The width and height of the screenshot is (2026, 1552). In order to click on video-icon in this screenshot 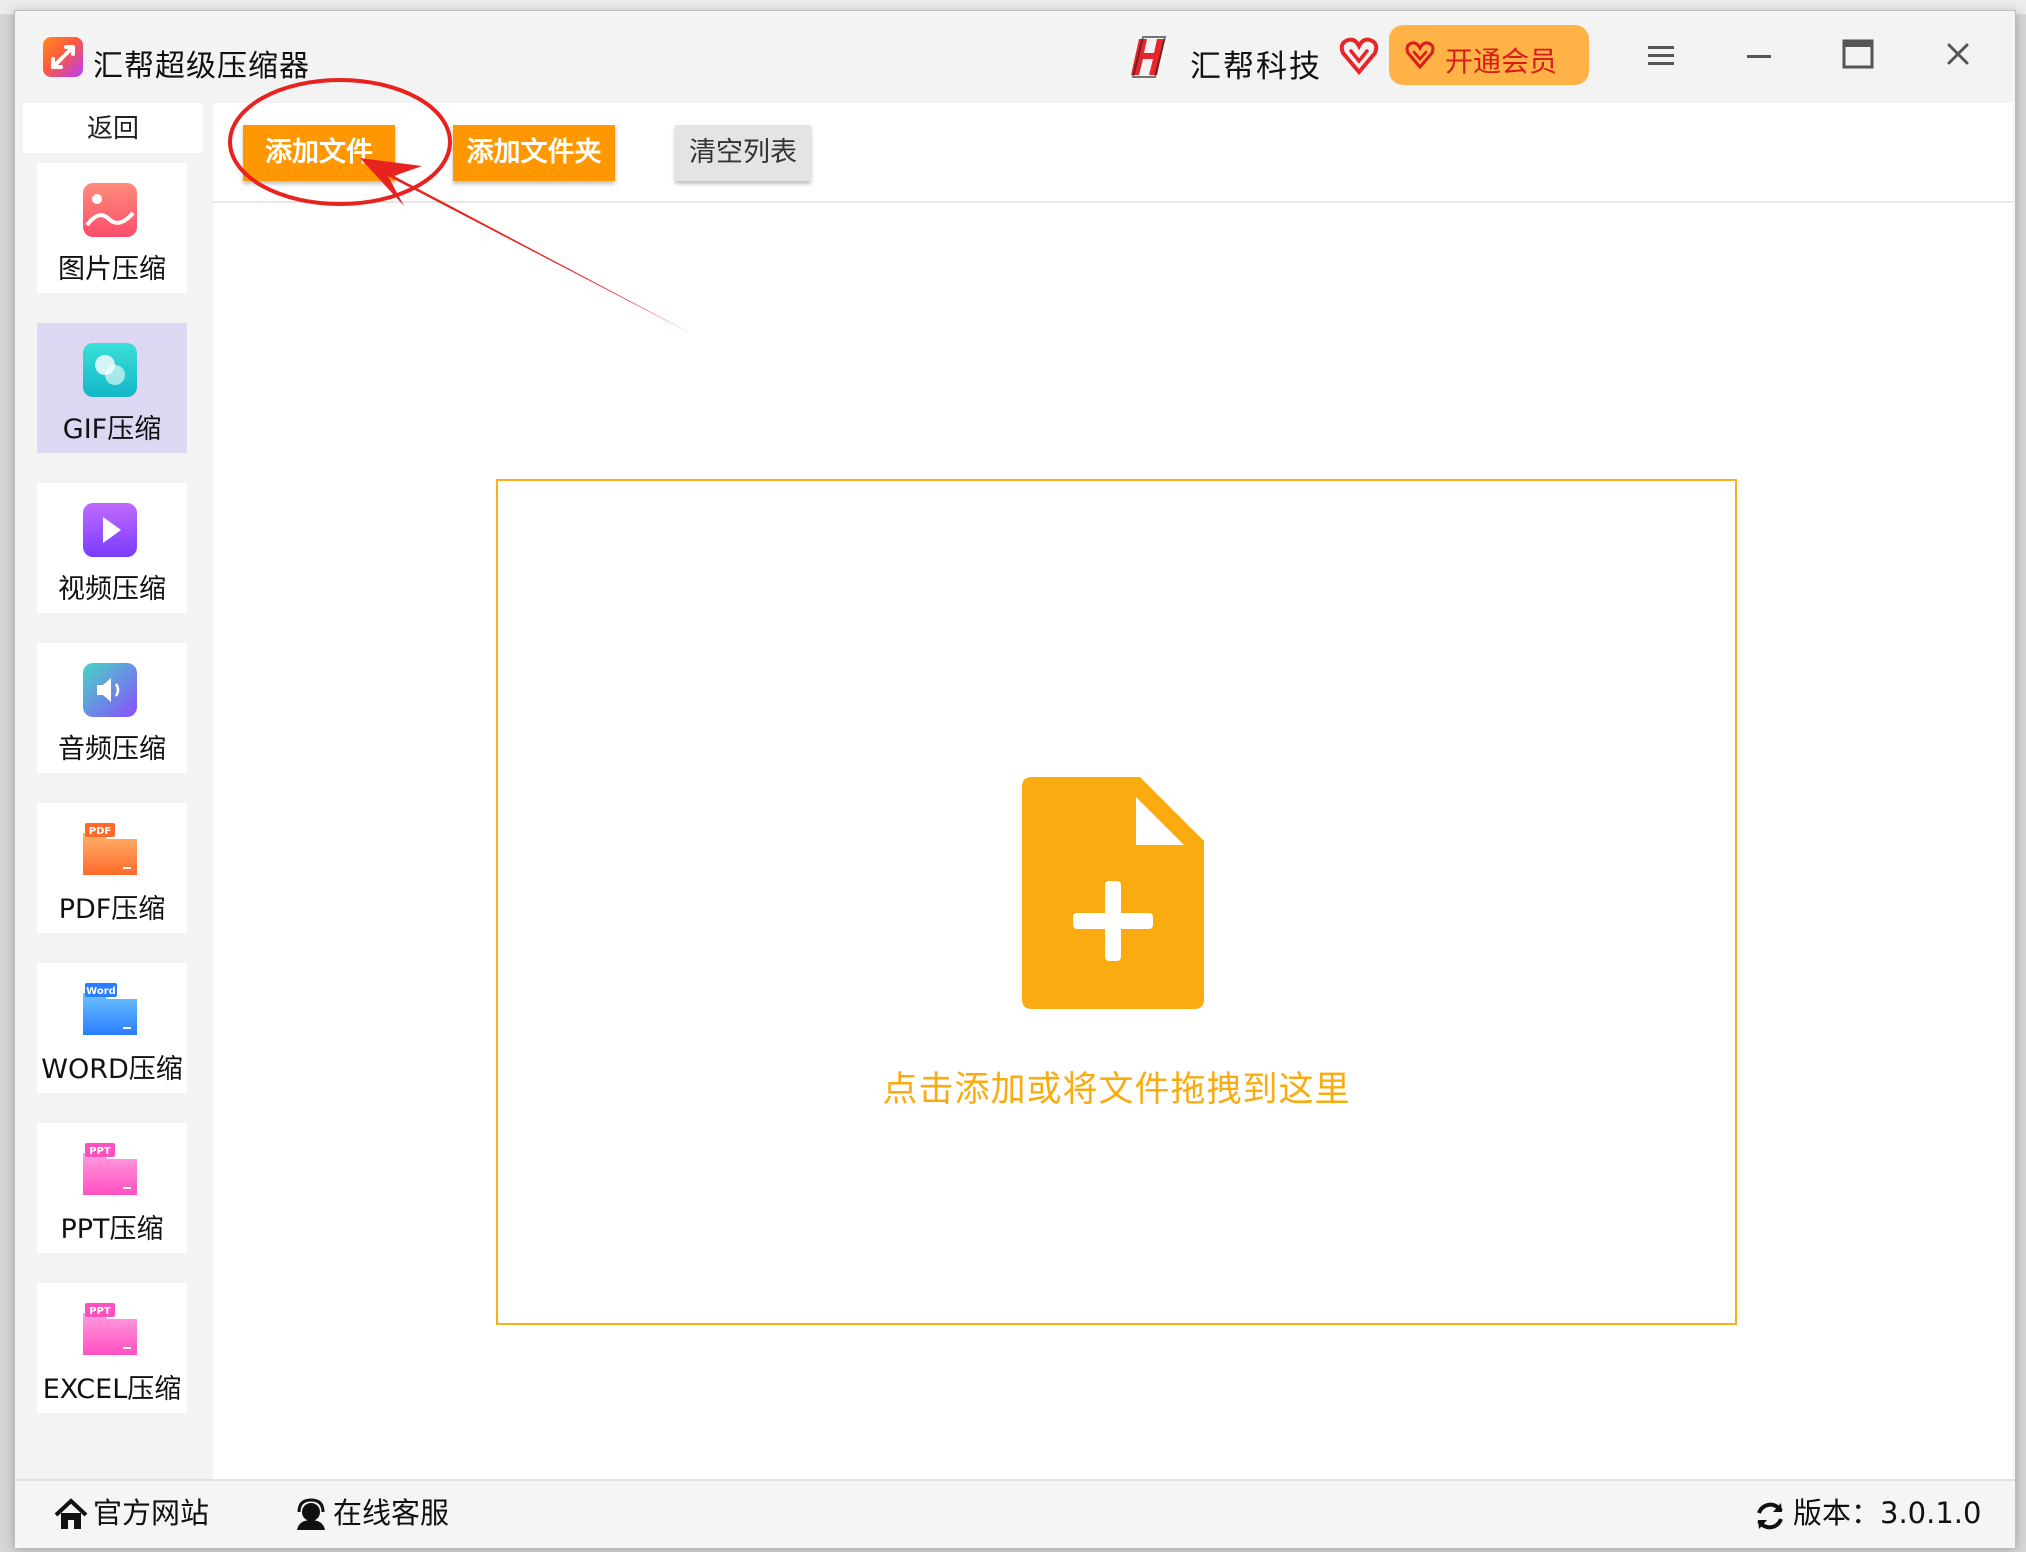, I will do `click(110, 530)`.